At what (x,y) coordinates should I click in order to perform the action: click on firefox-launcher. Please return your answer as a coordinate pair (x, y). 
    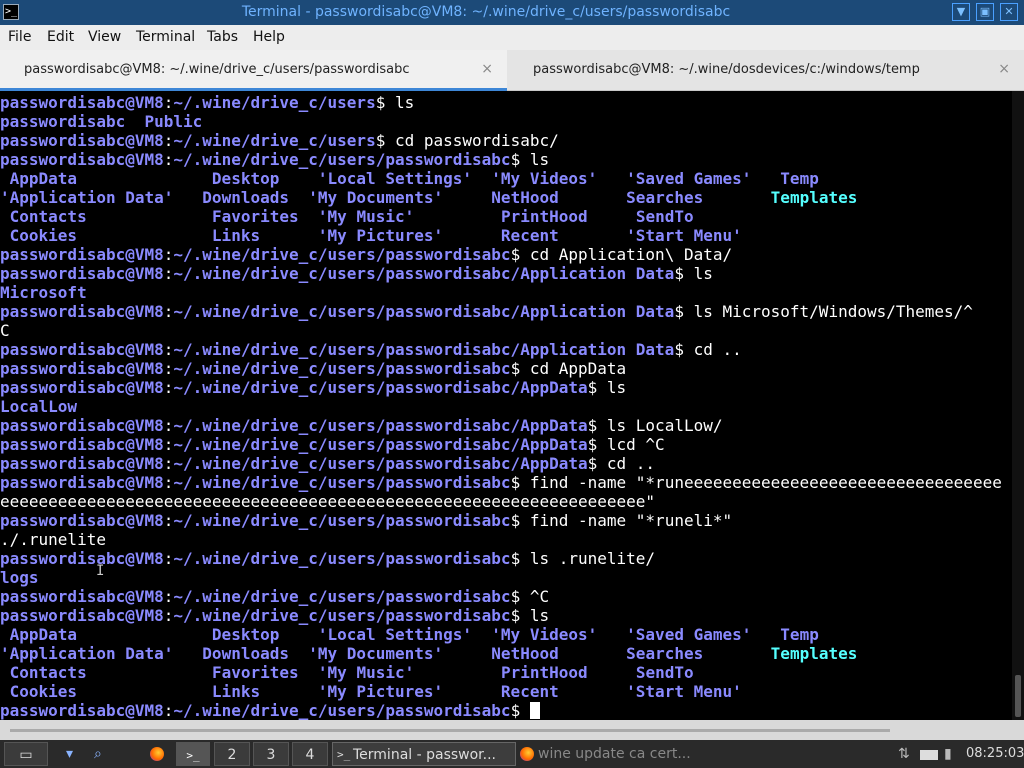
    Looking at the image, I should click on (158, 754).